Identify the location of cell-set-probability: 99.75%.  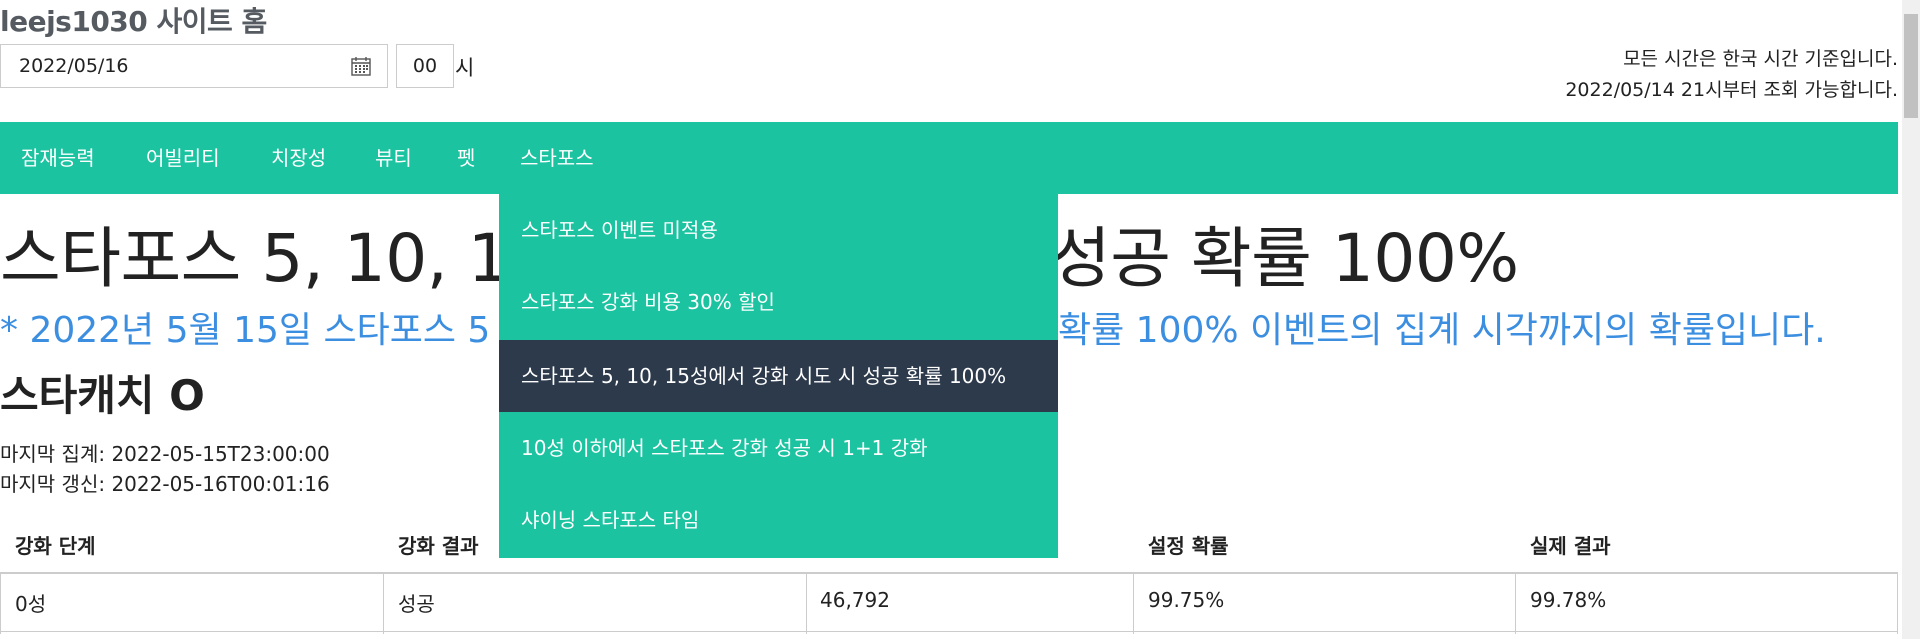
(1186, 600).